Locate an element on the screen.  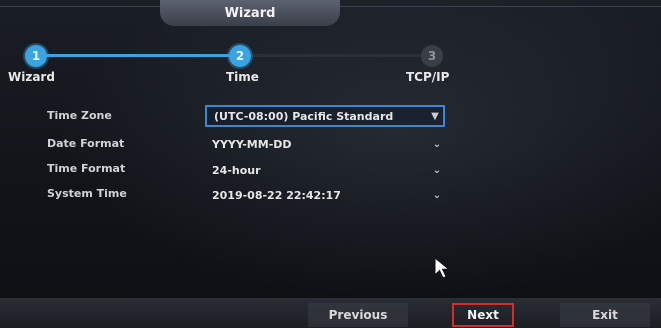
wizard-title: Wizard is located at coordinates (250, 13).